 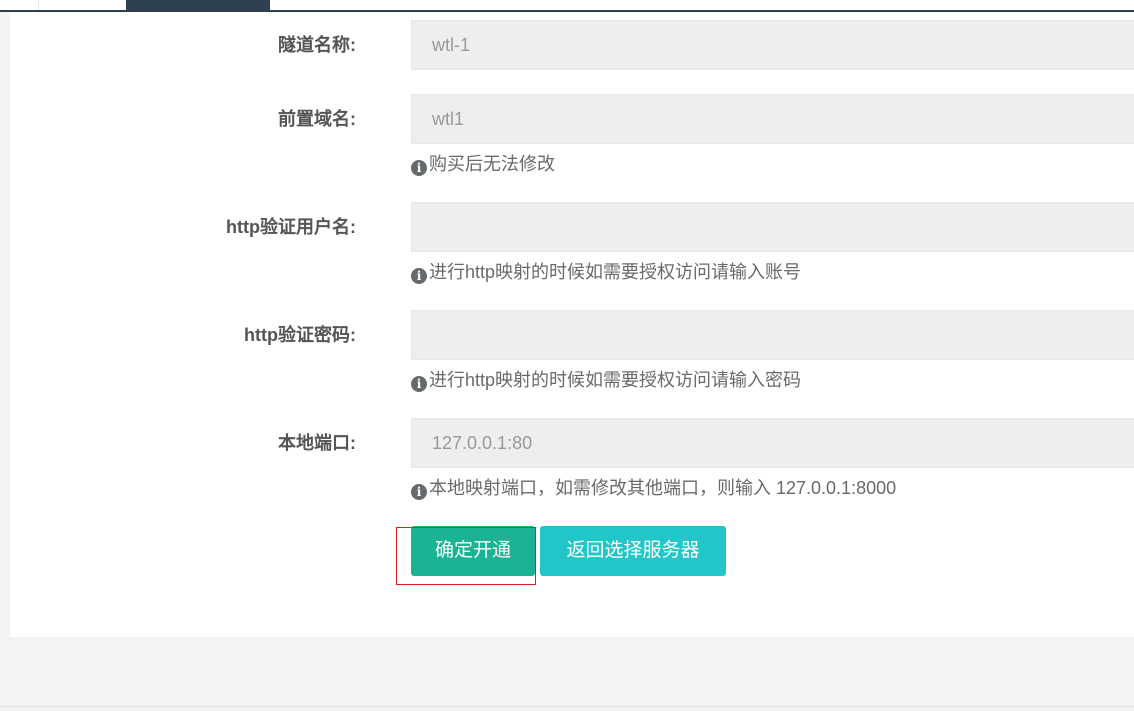 I want to click on local-port-input, so click(x=772, y=443).